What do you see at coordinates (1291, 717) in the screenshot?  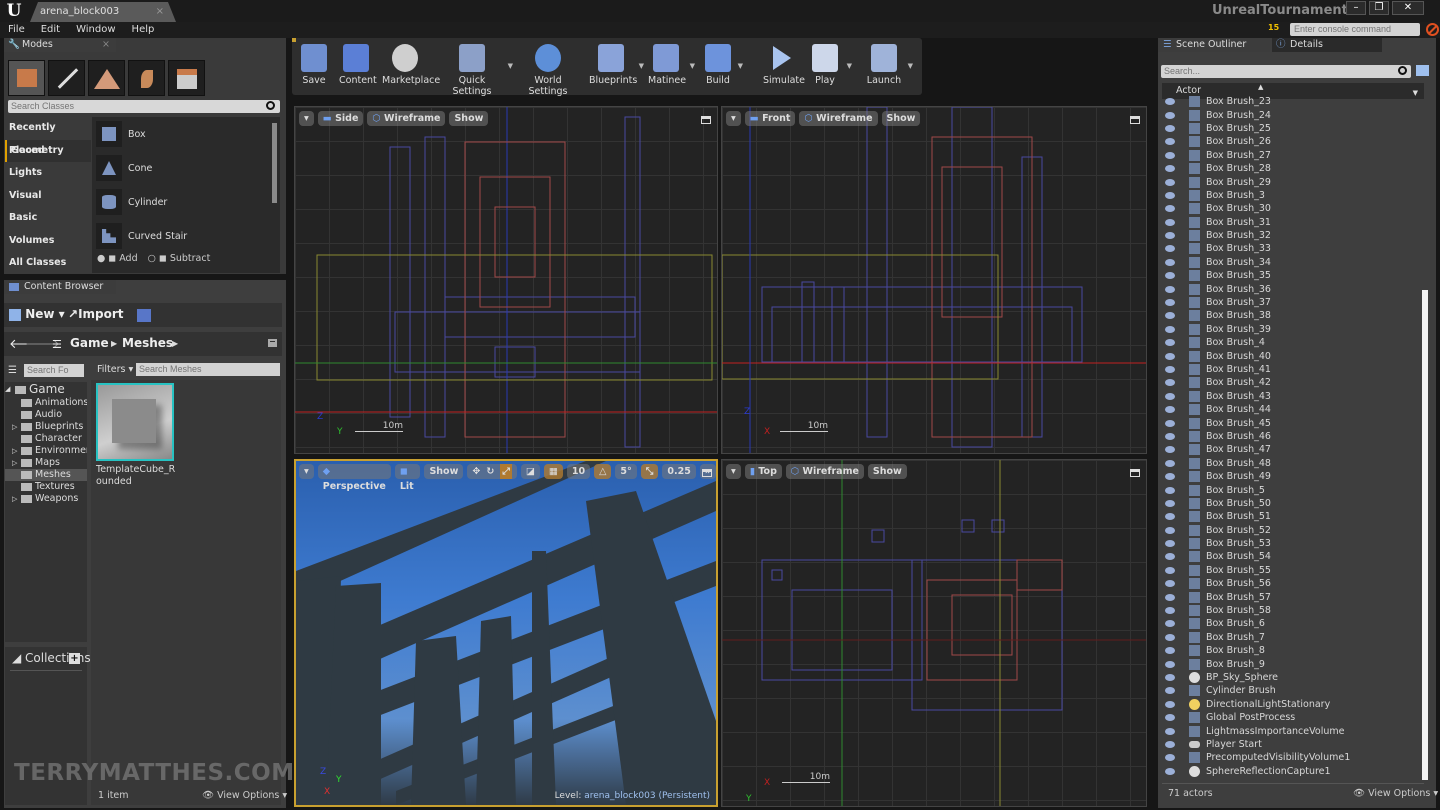 I see `actor-row: Global PostProcess` at bounding box center [1291, 717].